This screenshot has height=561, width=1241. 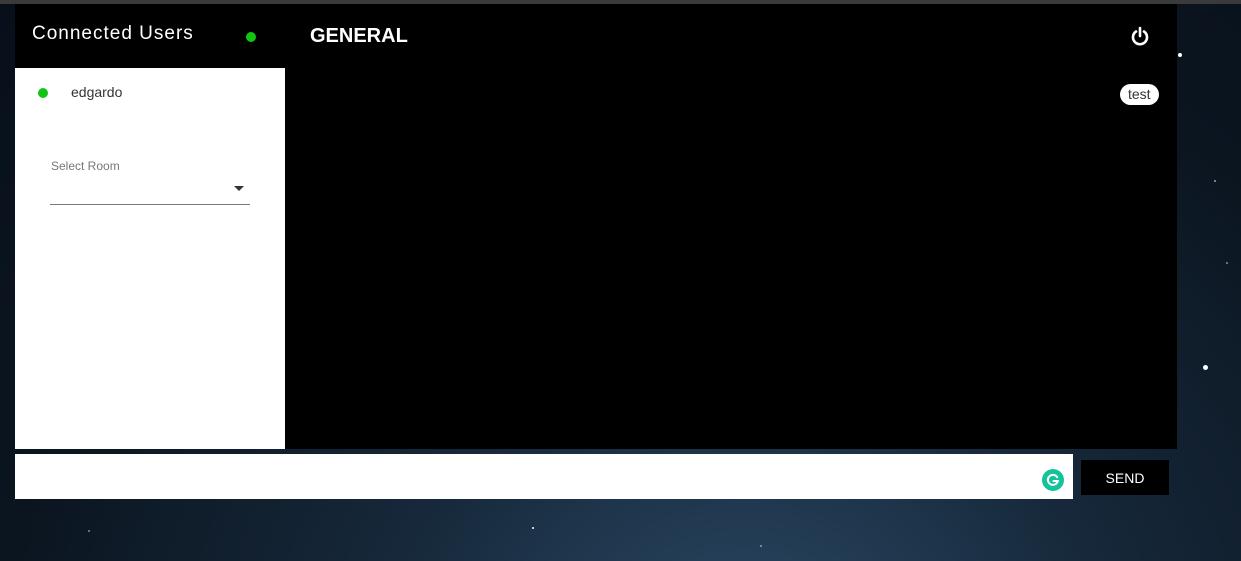 I want to click on room-title: GENERAL, so click(x=359, y=36).